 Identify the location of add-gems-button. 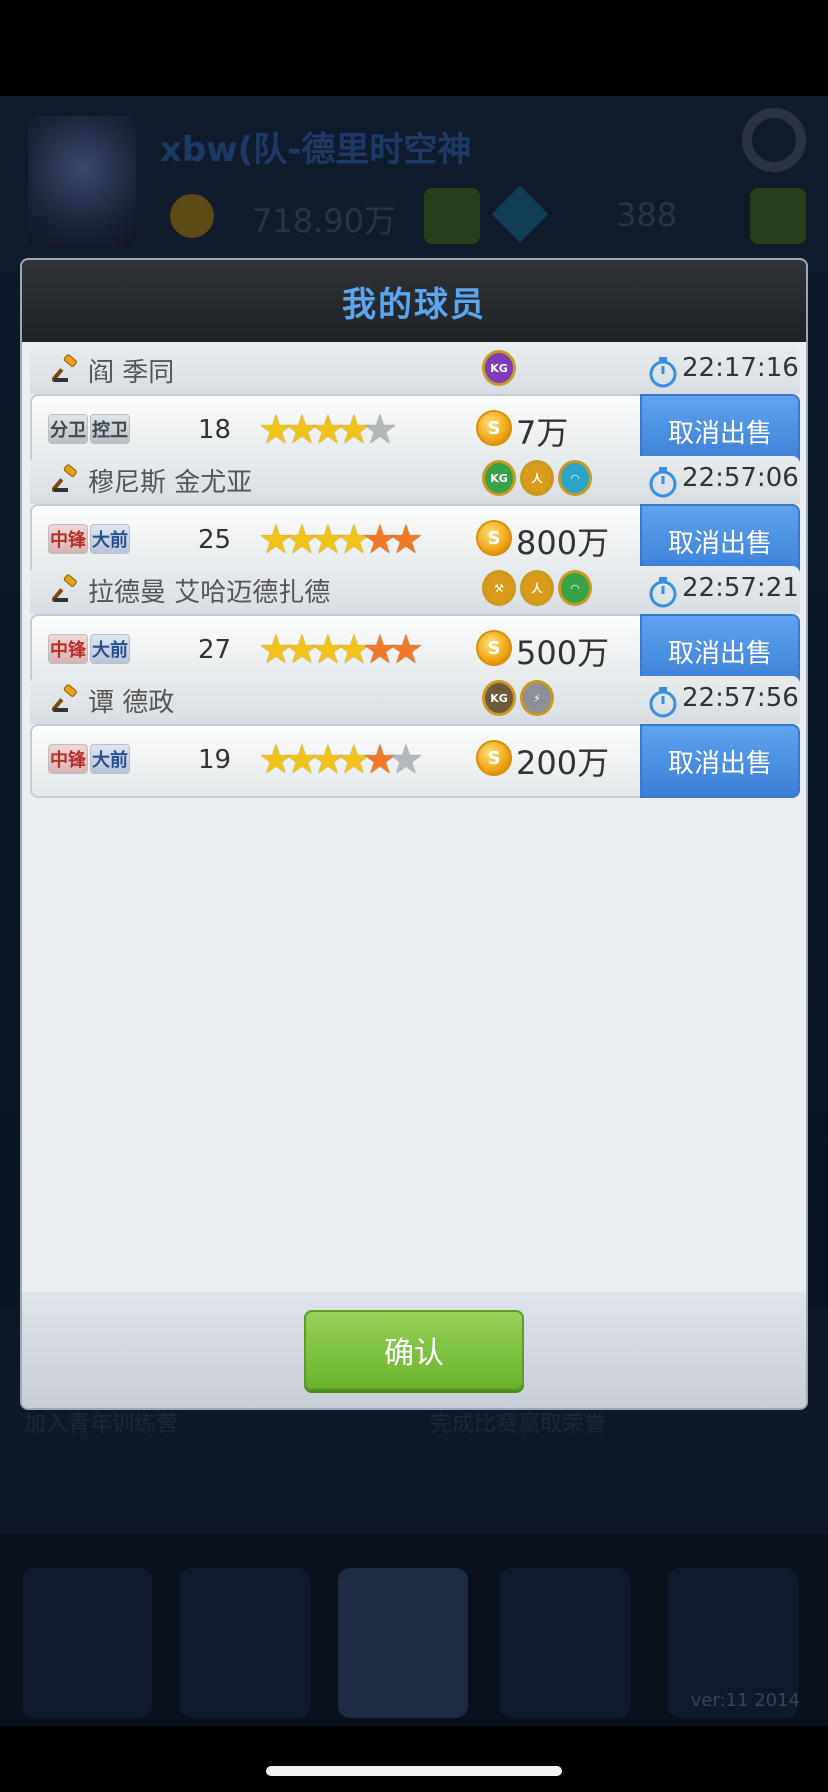
(778, 216).